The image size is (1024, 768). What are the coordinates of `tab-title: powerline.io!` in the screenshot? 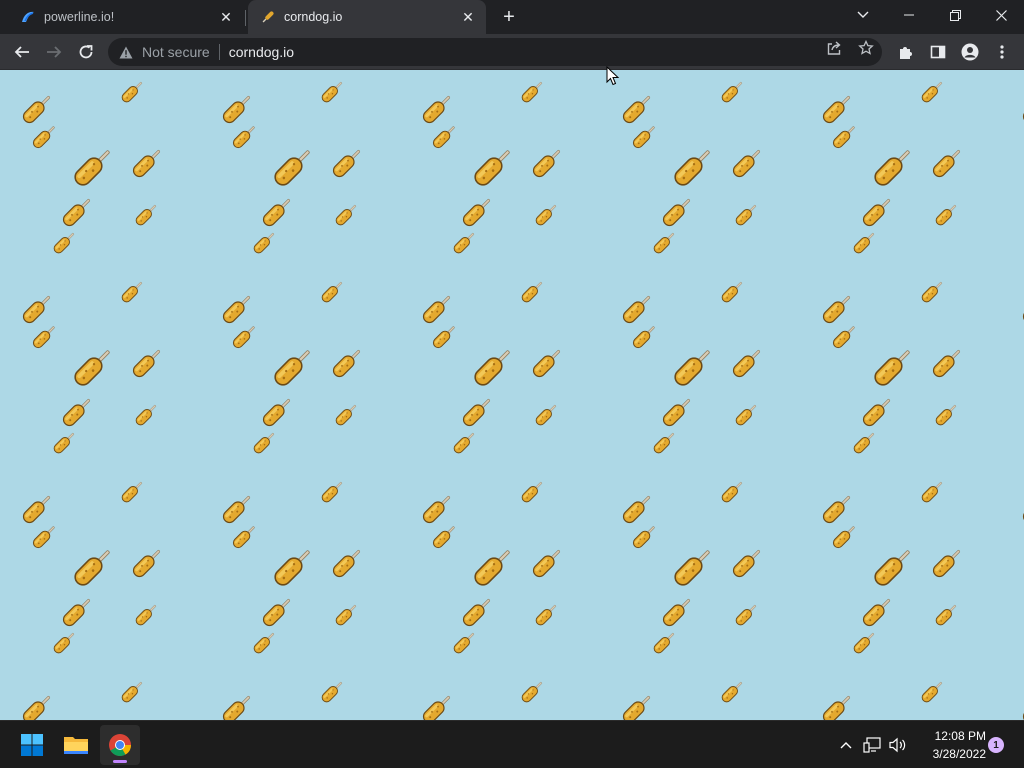 It's located at (79, 17).